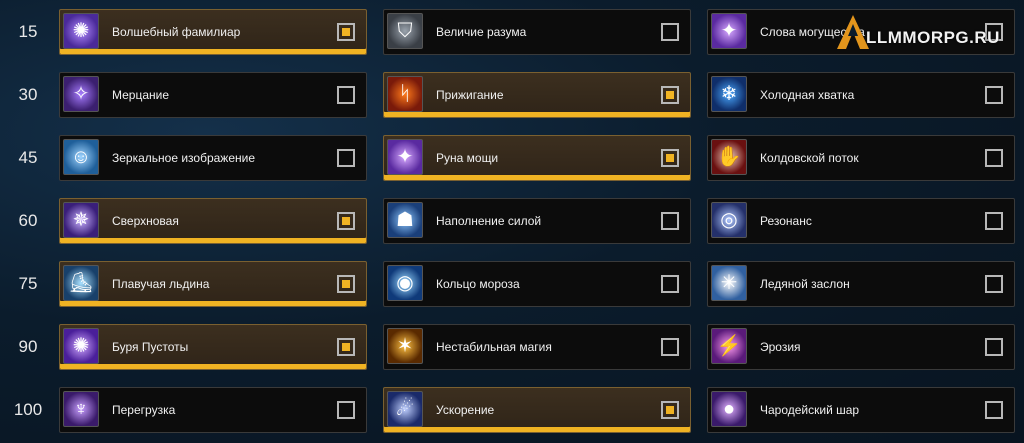  What do you see at coordinates (780, 347) in the screenshot?
I see `talent-name: Эрозия` at bounding box center [780, 347].